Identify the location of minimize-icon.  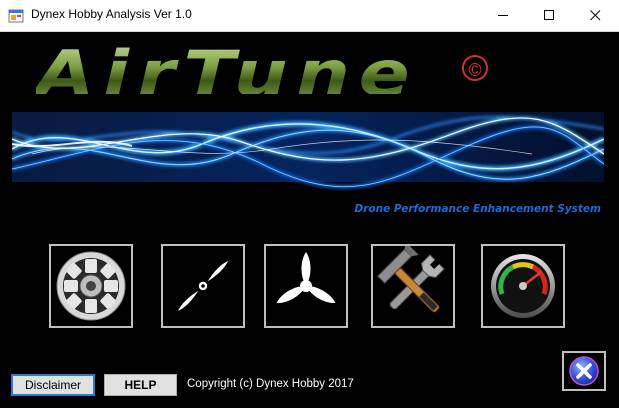
(503, 15).